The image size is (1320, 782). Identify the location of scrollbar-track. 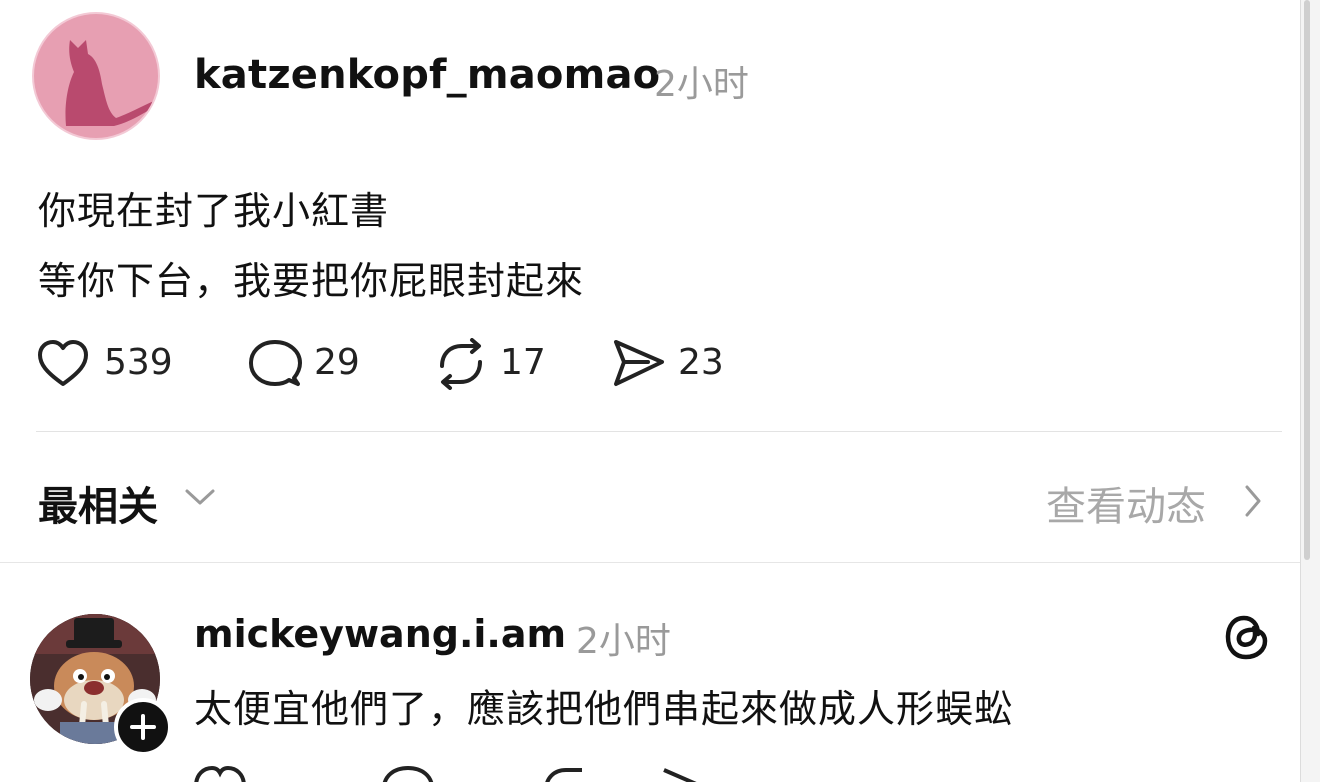
(1310, 391).